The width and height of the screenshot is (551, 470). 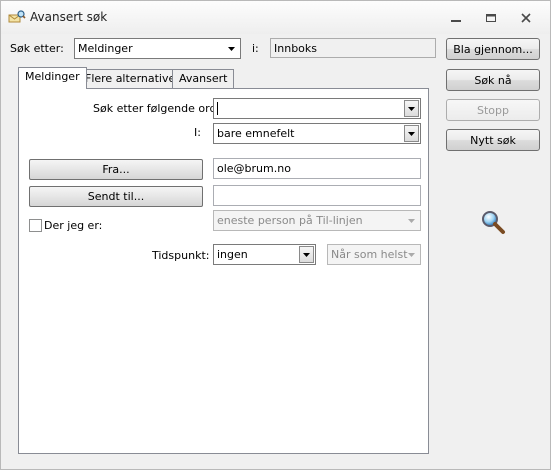 I want to click on search-words-label: Søk etter følgende ord:, so click(x=157, y=108).